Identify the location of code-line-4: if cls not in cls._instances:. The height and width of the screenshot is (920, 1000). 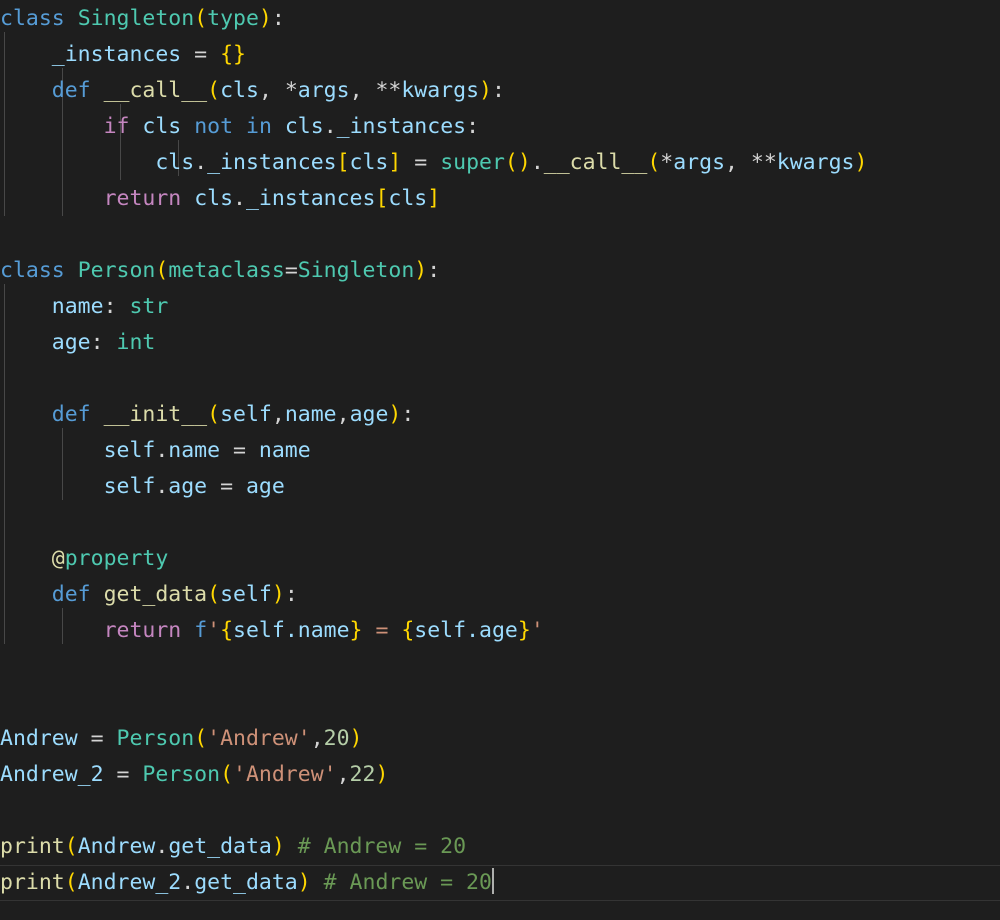
(500, 127).